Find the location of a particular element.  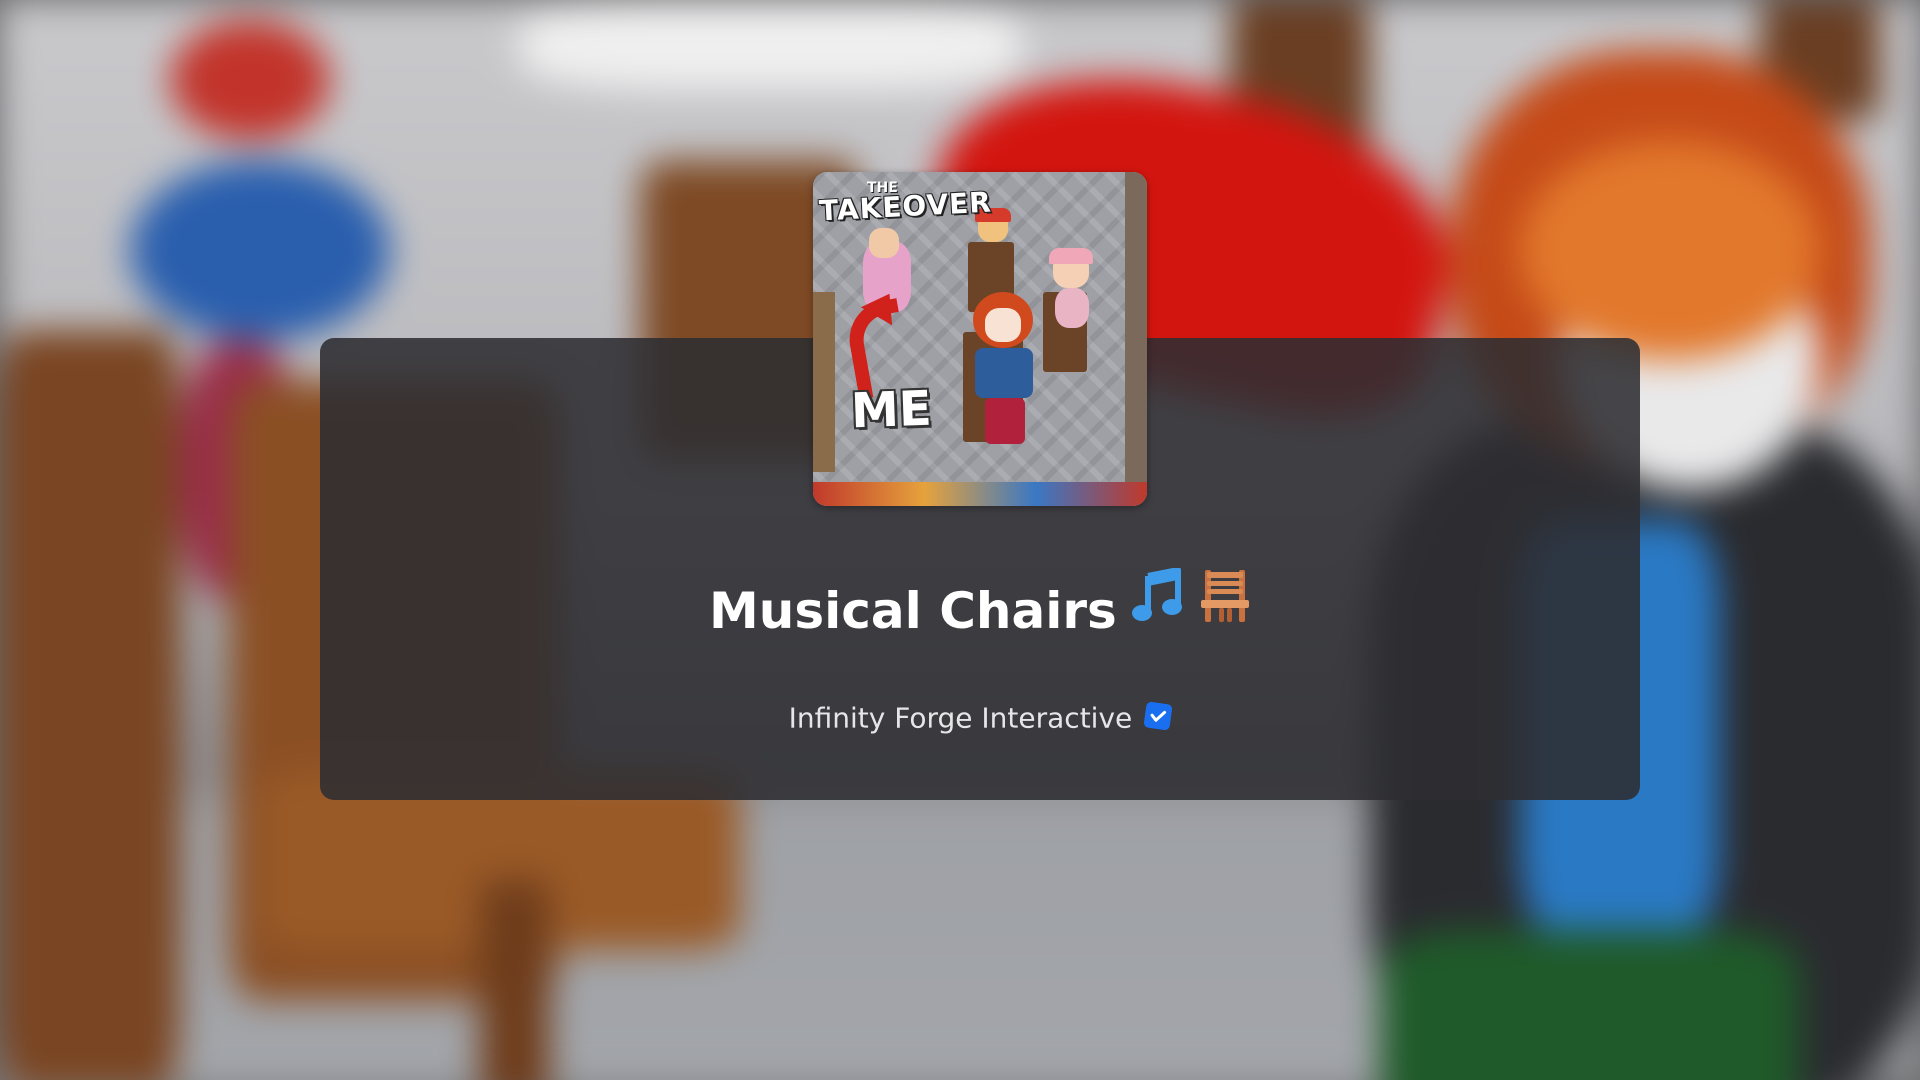

game-title-row: Musical Chairs is located at coordinates (980, 603).